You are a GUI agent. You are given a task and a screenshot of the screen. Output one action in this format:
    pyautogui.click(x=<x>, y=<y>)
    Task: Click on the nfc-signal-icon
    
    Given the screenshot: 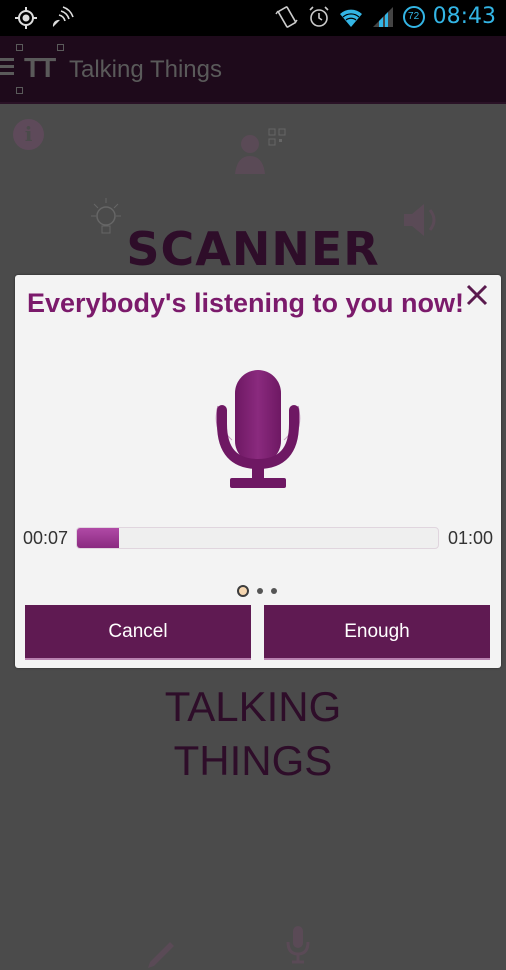 What is the action you would take?
    pyautogui.click(x=63, y=16)
    